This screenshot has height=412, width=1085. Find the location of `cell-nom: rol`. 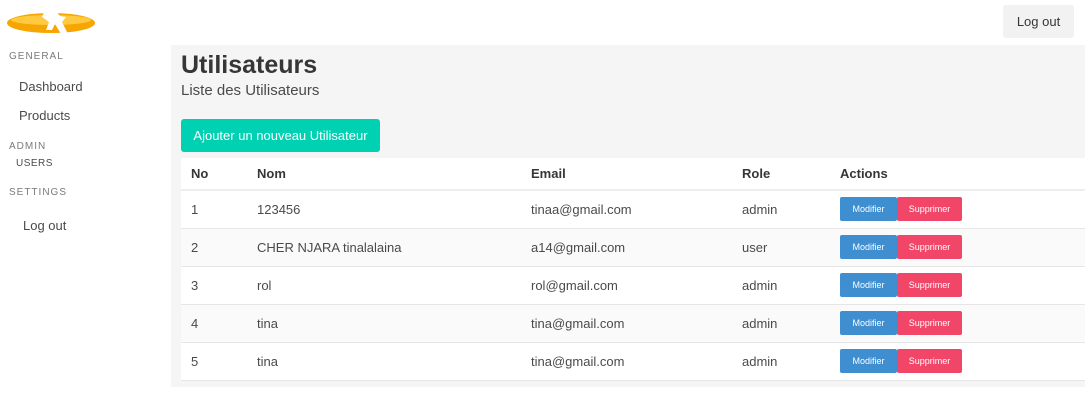

cell-nom: rol is located at coordinates (384, 285).